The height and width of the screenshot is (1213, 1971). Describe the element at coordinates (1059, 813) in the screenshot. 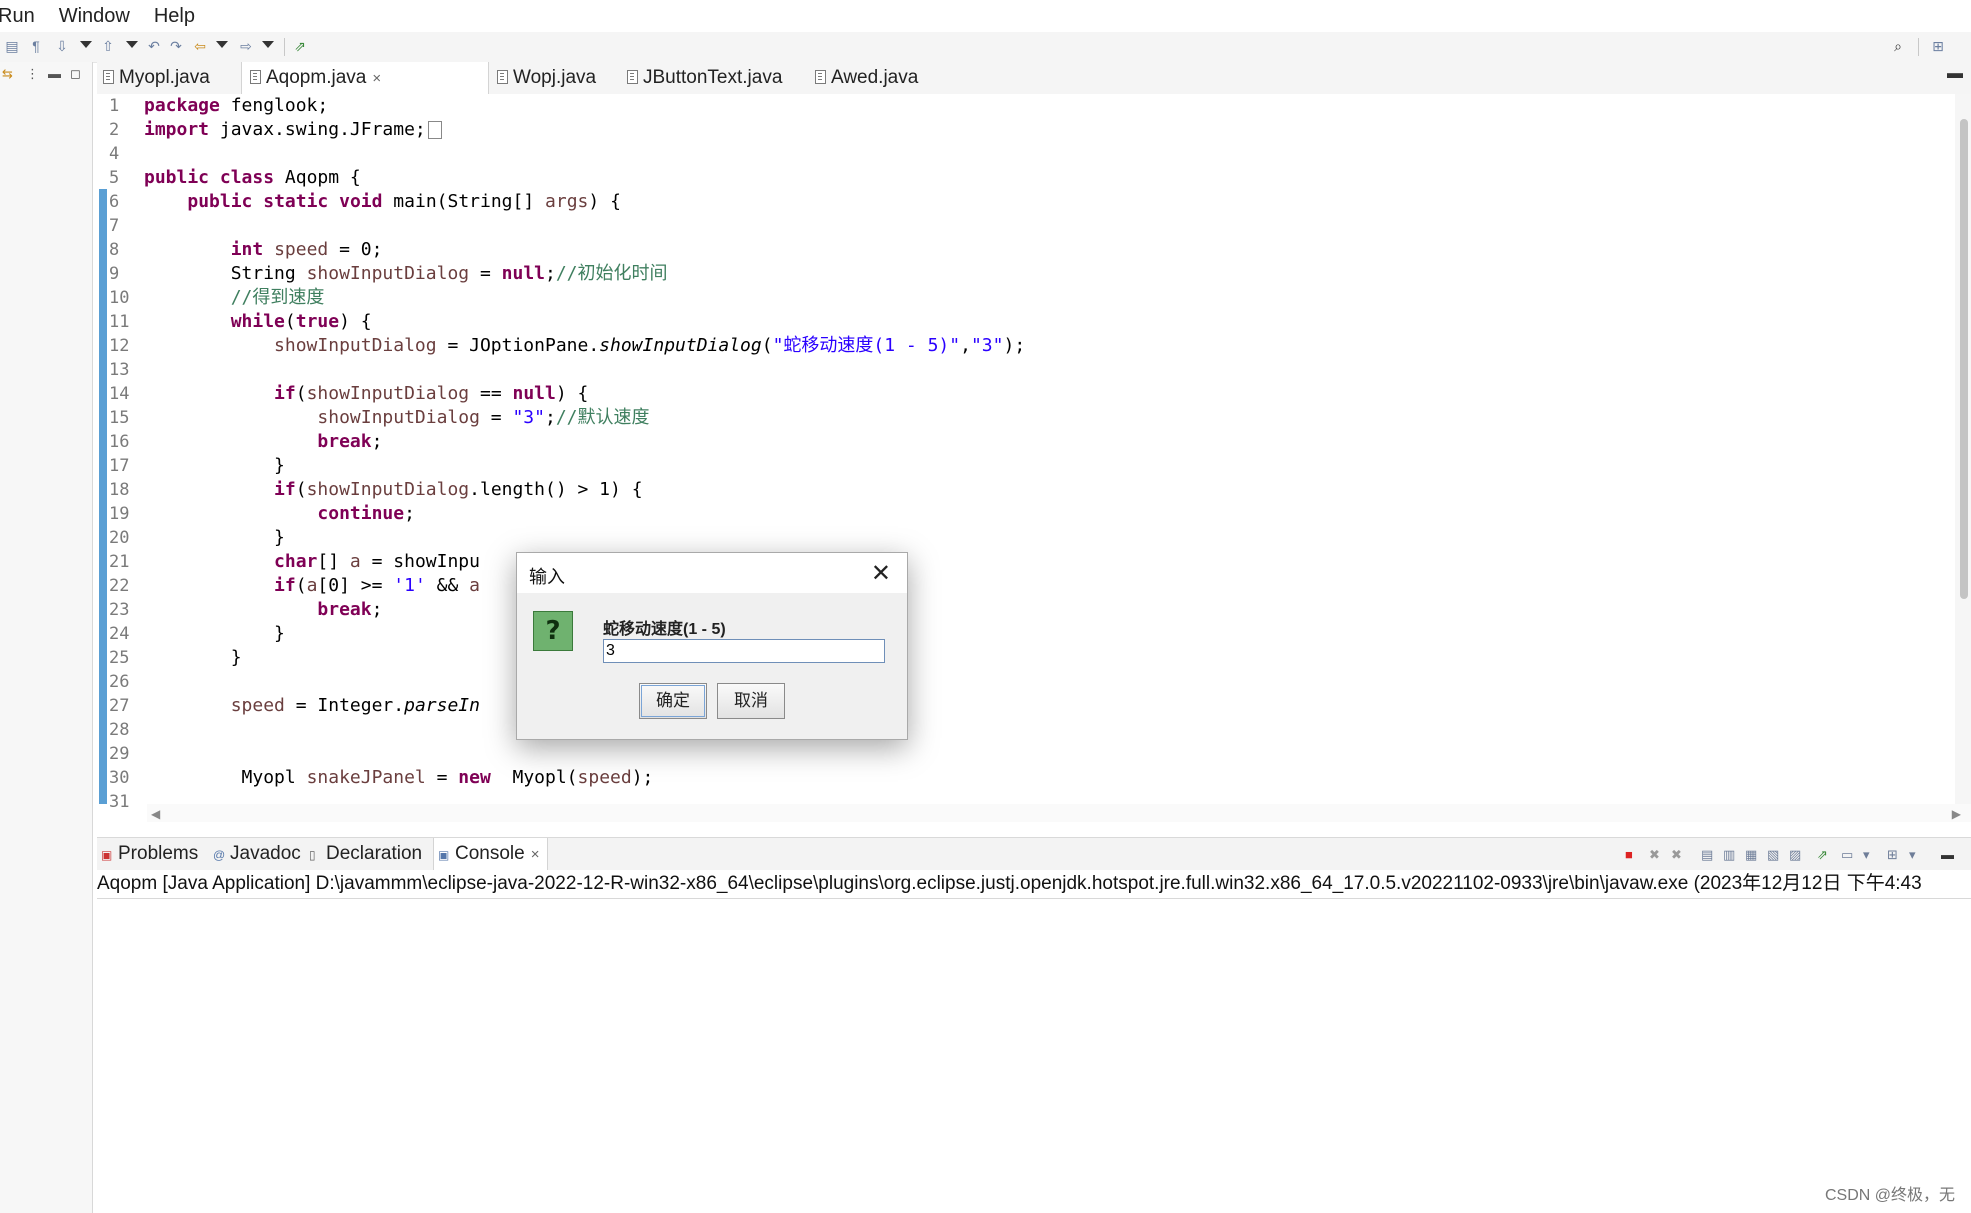

I see `horizontal-scrollbar: ◀ ▶` at that location.